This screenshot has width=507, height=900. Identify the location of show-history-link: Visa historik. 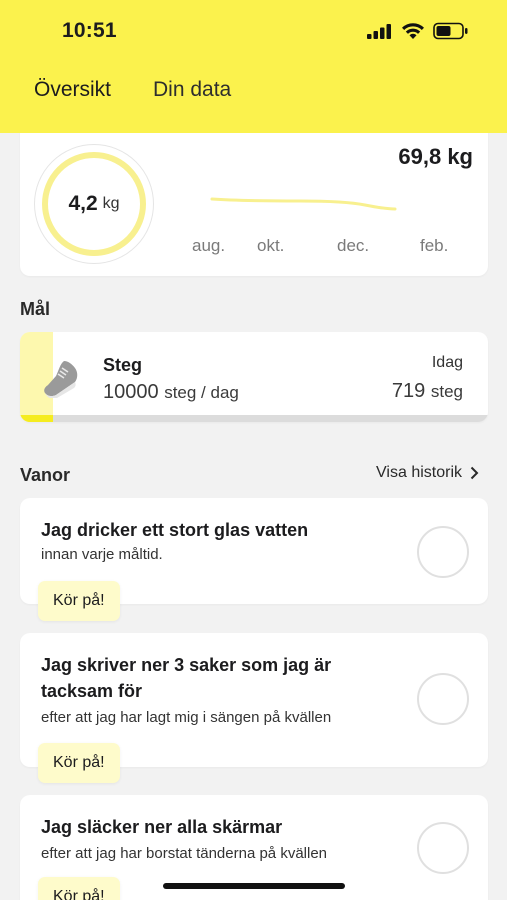
(427, 473).